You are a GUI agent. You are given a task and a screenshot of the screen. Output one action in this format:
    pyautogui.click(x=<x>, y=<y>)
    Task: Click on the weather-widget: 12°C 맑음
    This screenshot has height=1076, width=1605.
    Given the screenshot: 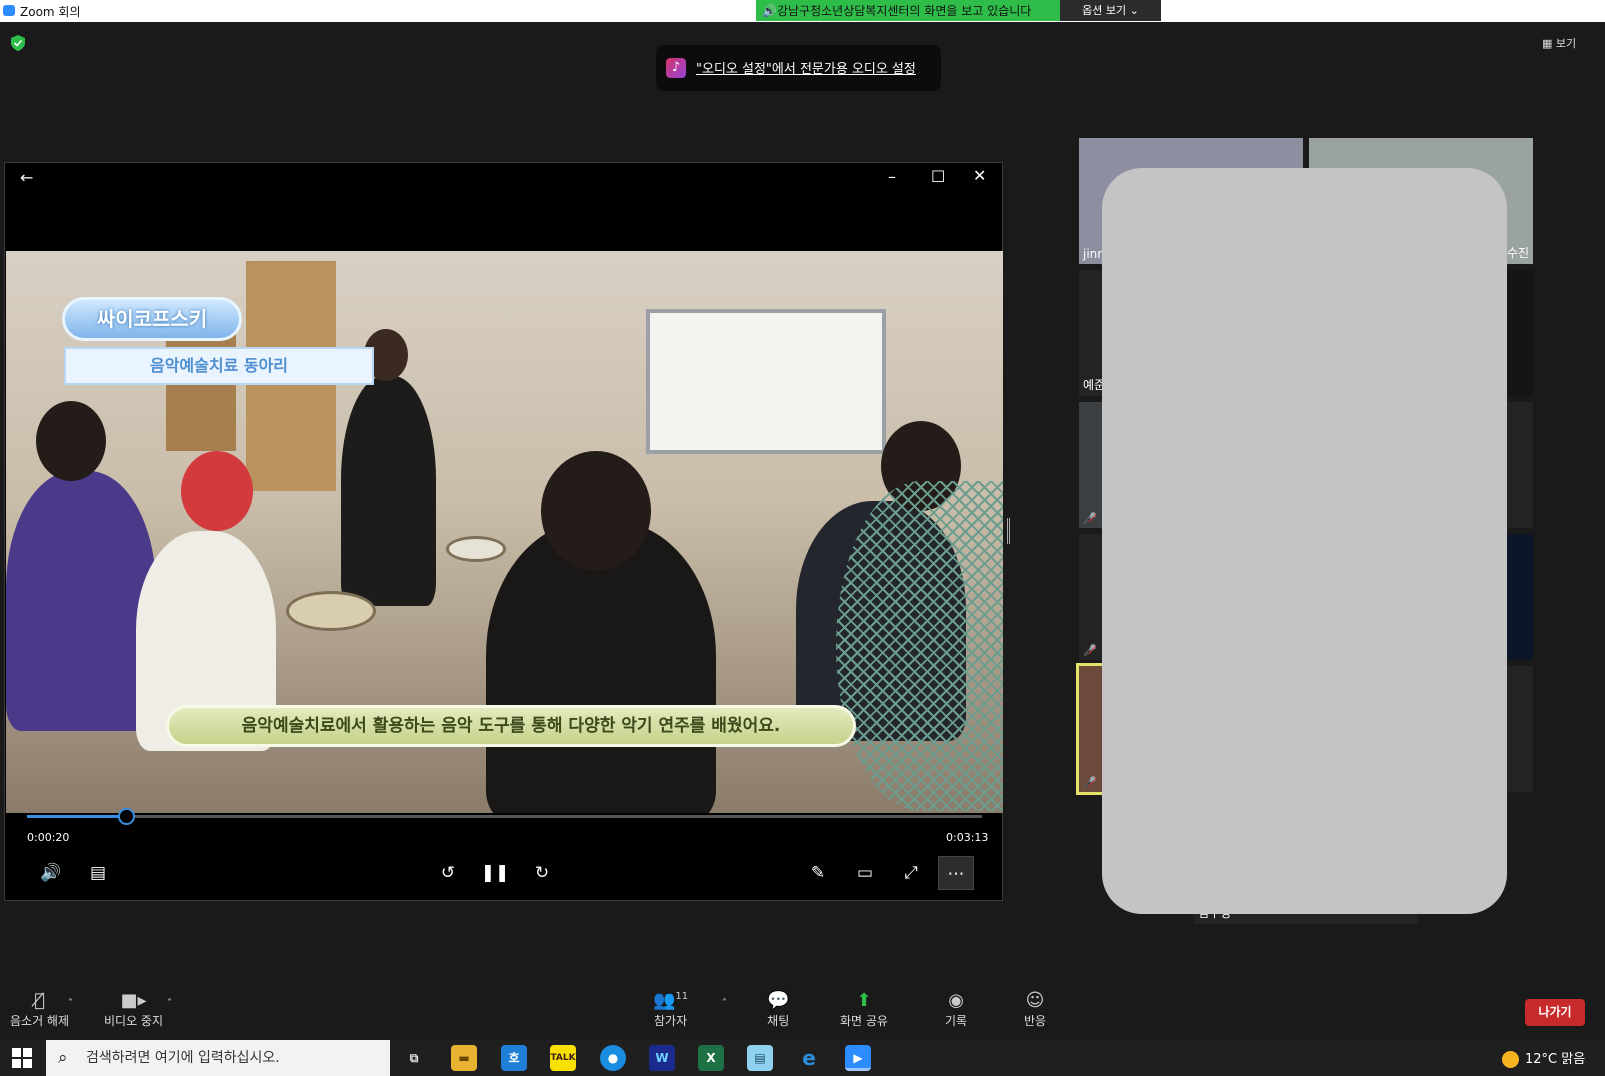 What is the action you would take?
    pyautogui.click(x=1543, y=1058)
    